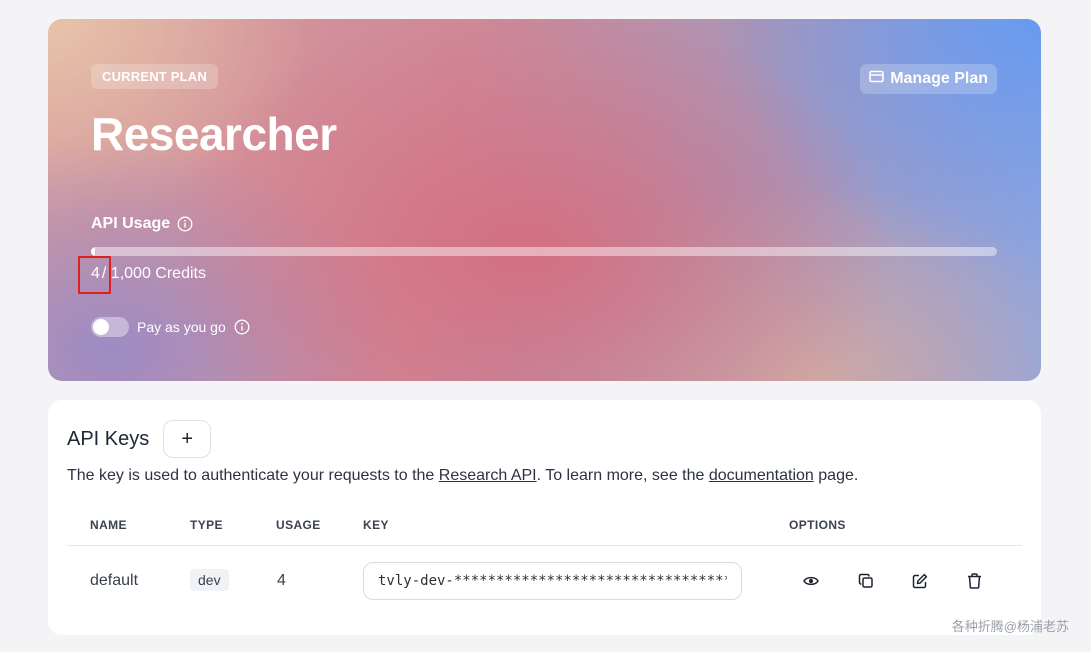 Image resolution: width=1091 pixels, height=652 pixels. Describe the element at coordinates (93, 251) in the screenshot. I see `usage-progress-fill` at that location.